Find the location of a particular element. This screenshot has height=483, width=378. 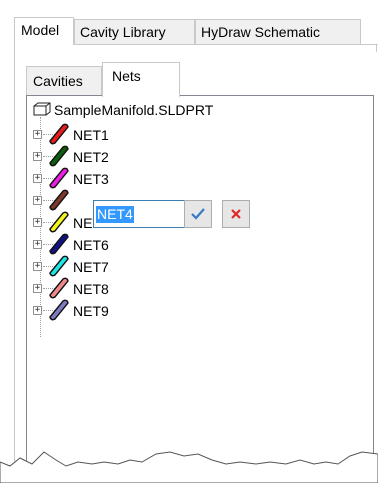

top-tab-bar: Model Cavity Library HyDraw Schematic is located at coordinates (196, 31).